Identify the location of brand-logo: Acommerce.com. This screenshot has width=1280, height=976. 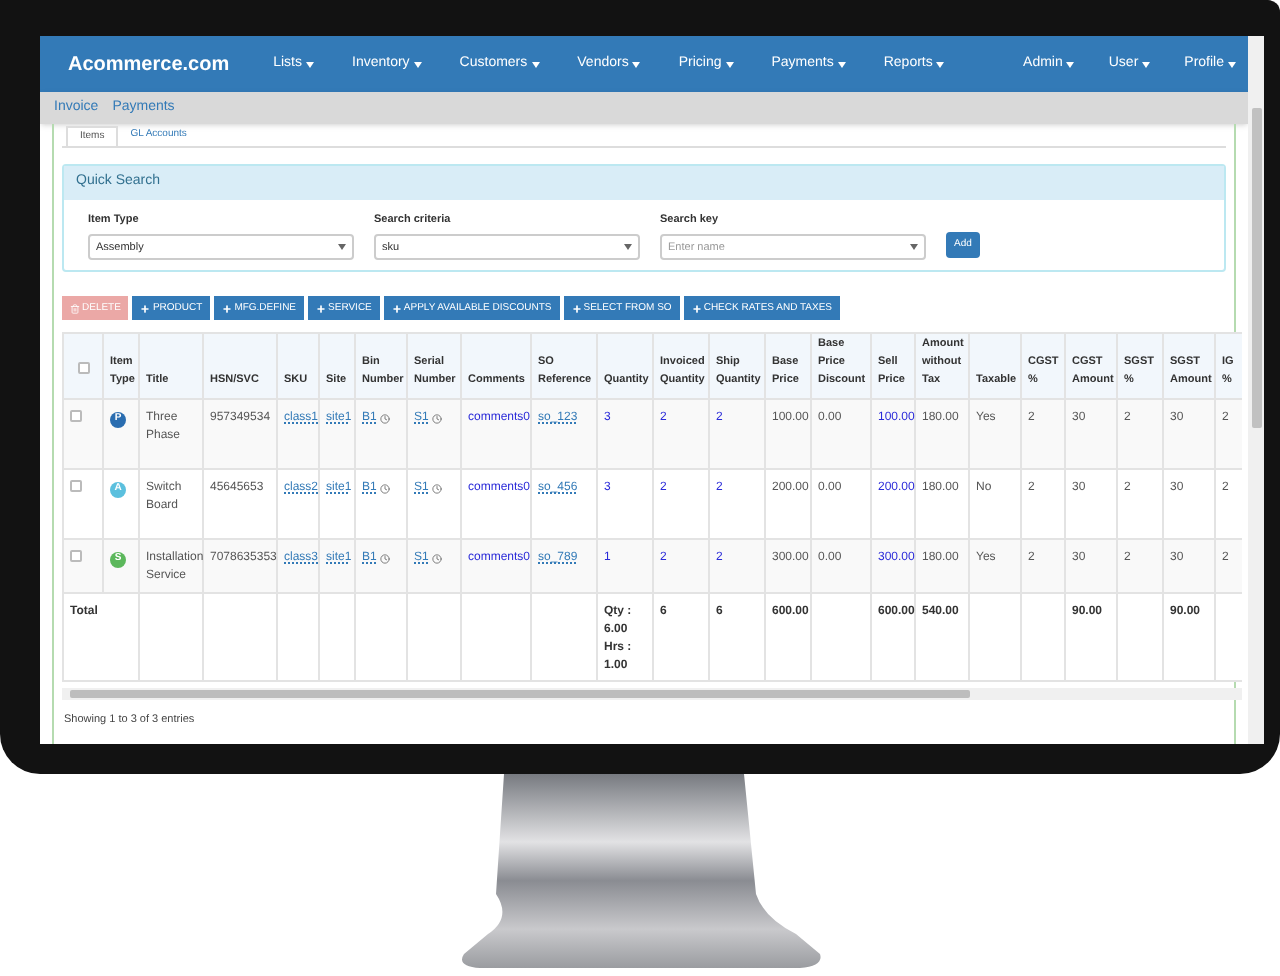
(149, 64).